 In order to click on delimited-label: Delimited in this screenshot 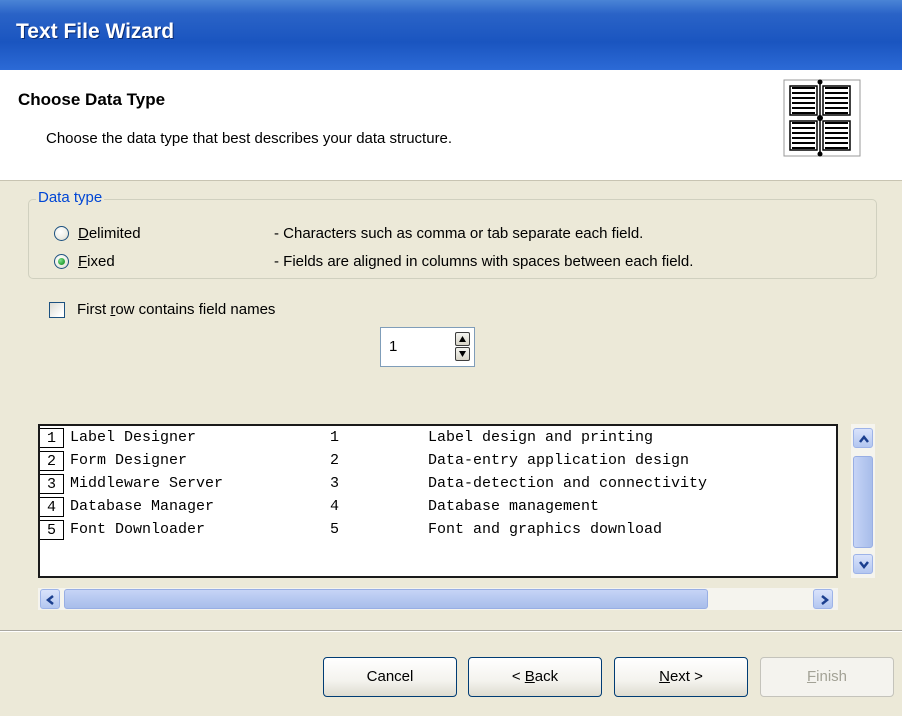, I will do `click(109, 233)`.